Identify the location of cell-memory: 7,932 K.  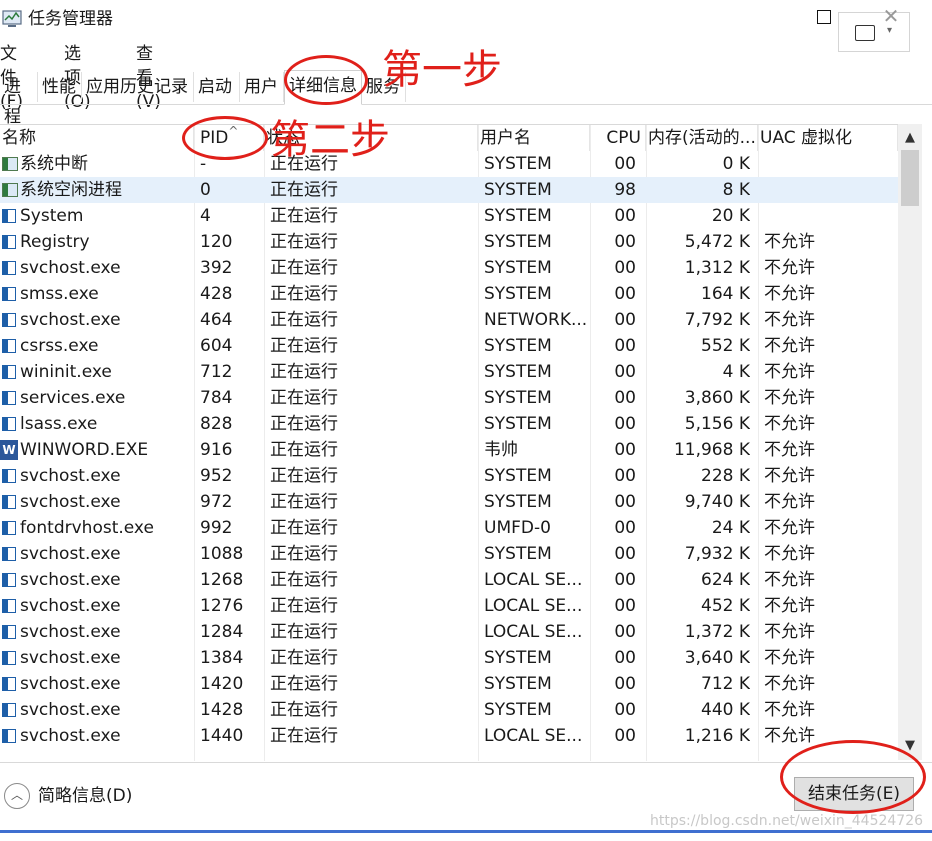
(717, 554).